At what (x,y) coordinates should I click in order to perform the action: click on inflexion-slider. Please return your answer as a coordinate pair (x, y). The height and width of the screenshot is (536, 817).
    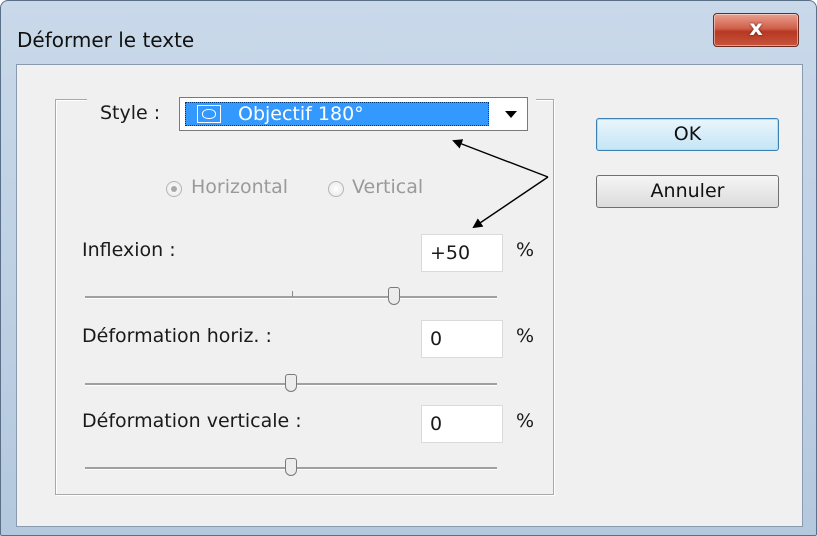
    Looking at the image, I should click on (291, 296).